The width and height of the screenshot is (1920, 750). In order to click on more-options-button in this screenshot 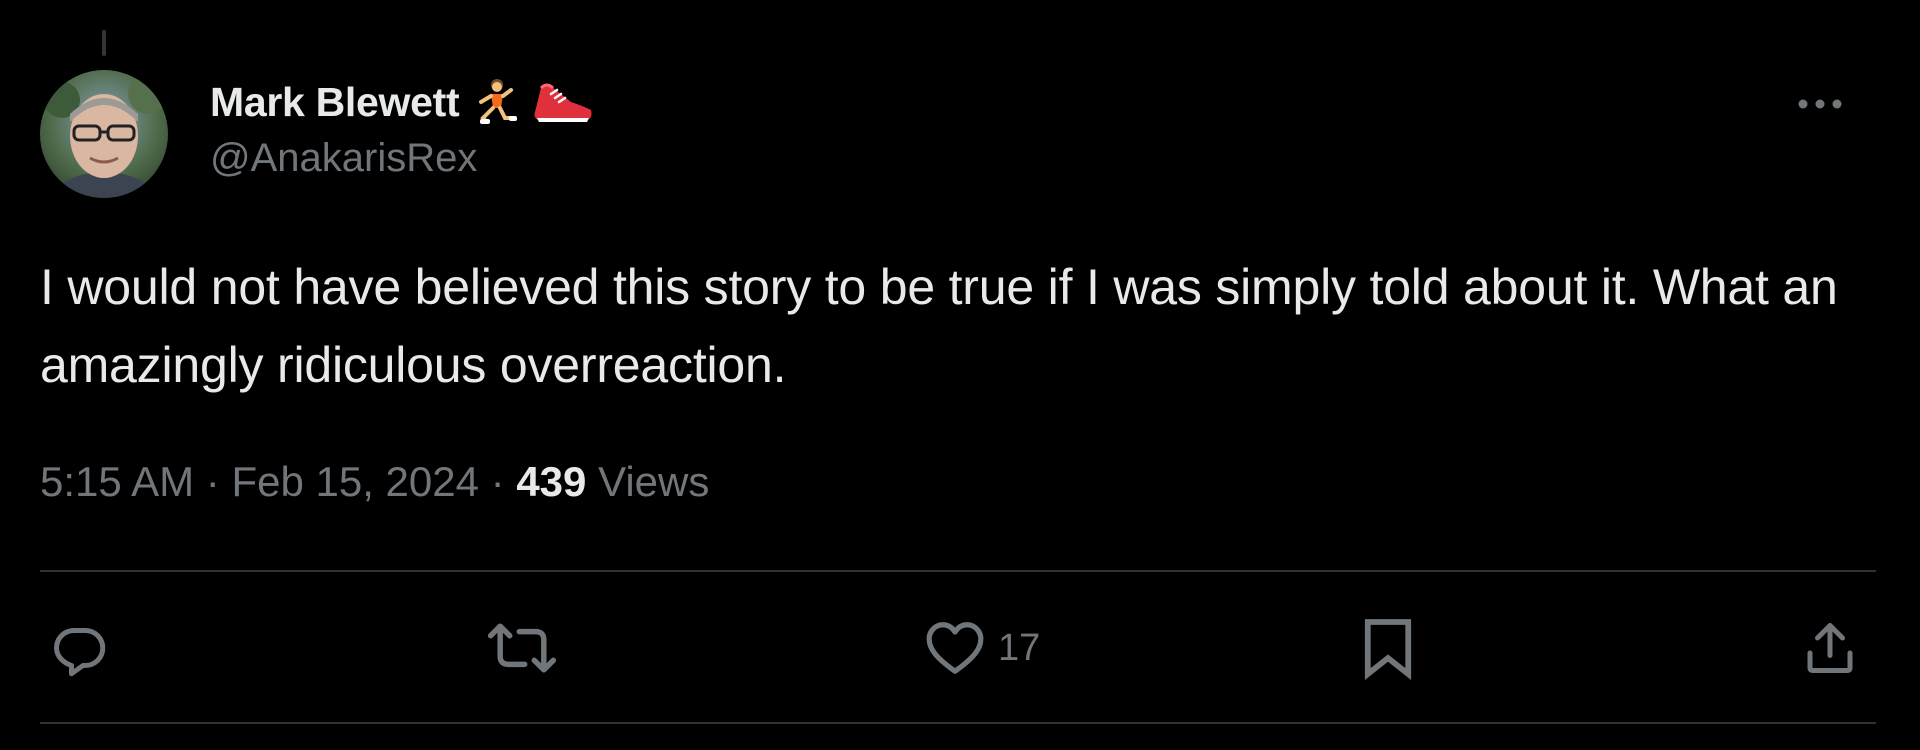, I will do `click(1820, 104)`.